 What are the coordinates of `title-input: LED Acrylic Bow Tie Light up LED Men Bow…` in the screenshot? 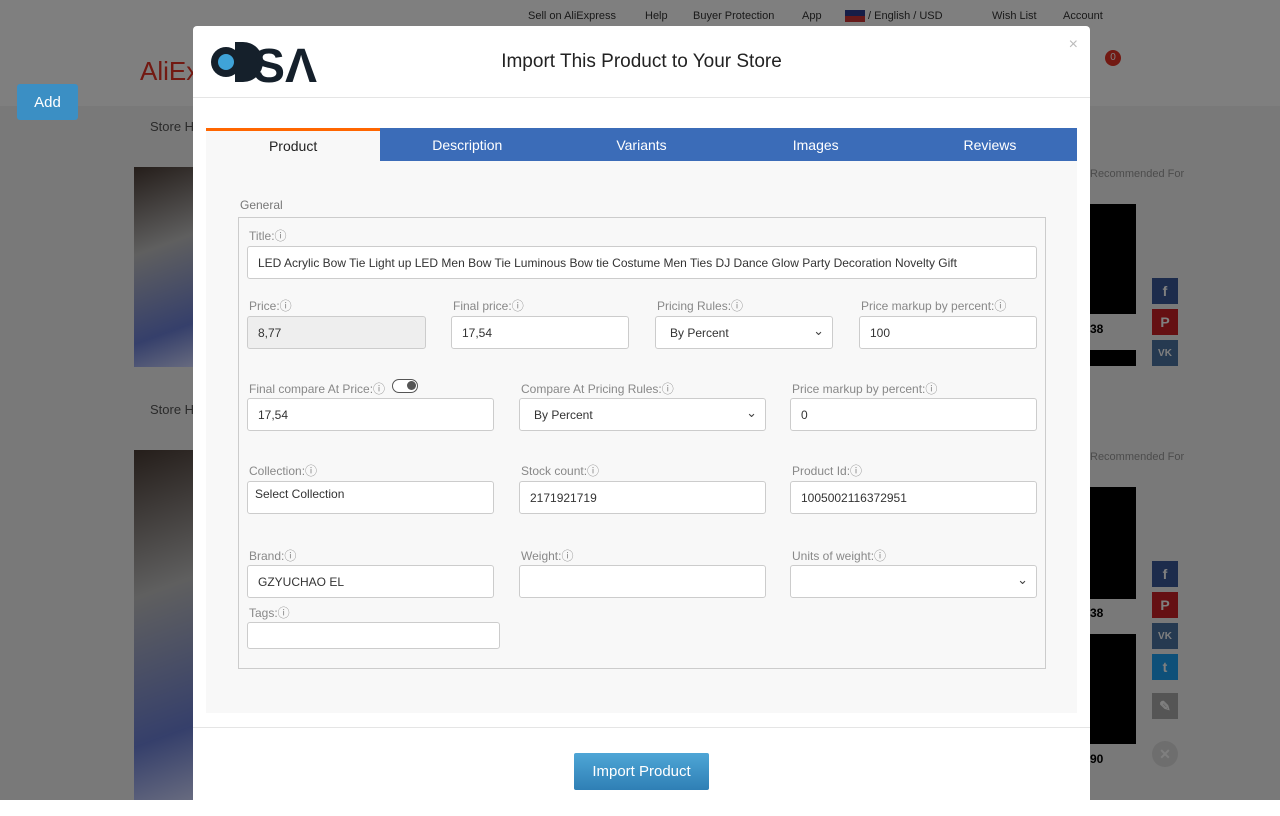 It's located at (642, 262).